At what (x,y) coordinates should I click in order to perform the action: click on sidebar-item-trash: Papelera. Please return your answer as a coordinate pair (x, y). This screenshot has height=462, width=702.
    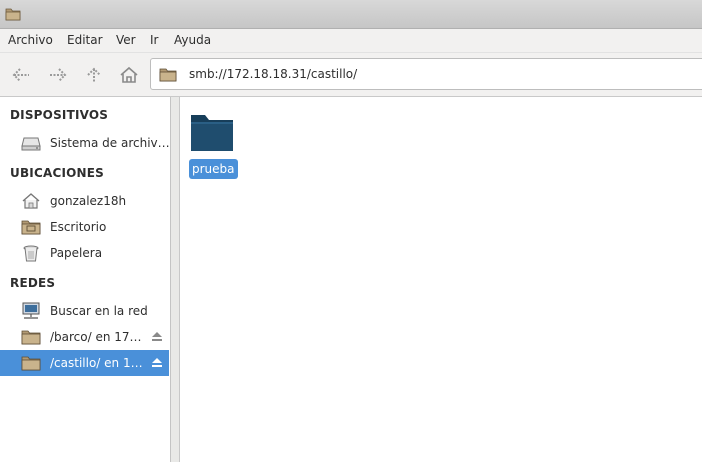
    Looking at the image, I should click on (84, 253).